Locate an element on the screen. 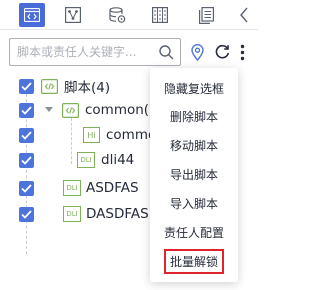 The width and height of the screenshot is (320, 290). database-tab is located at coordinates (117, 15).